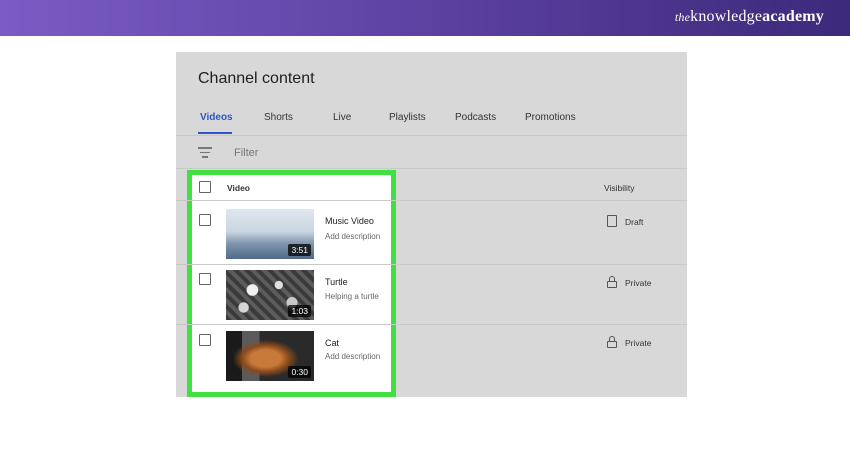 This screenshot has height=450, width=850. I want to click on active-tab-indicator, so click(215, 133).